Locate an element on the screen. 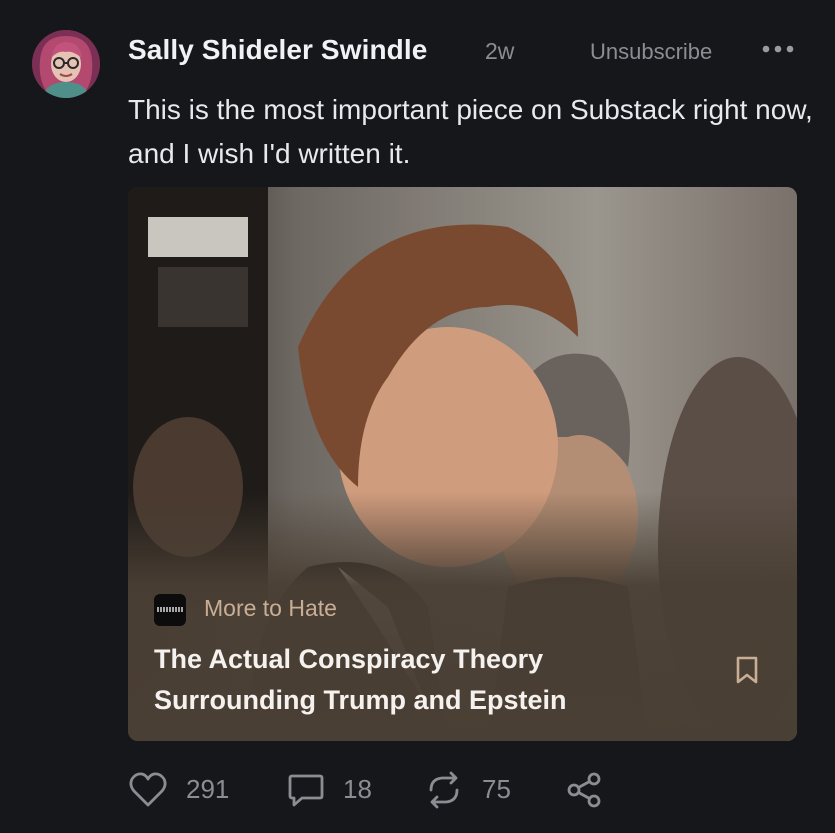  publication-name: More to Hate is located at coordinates (270, 608).